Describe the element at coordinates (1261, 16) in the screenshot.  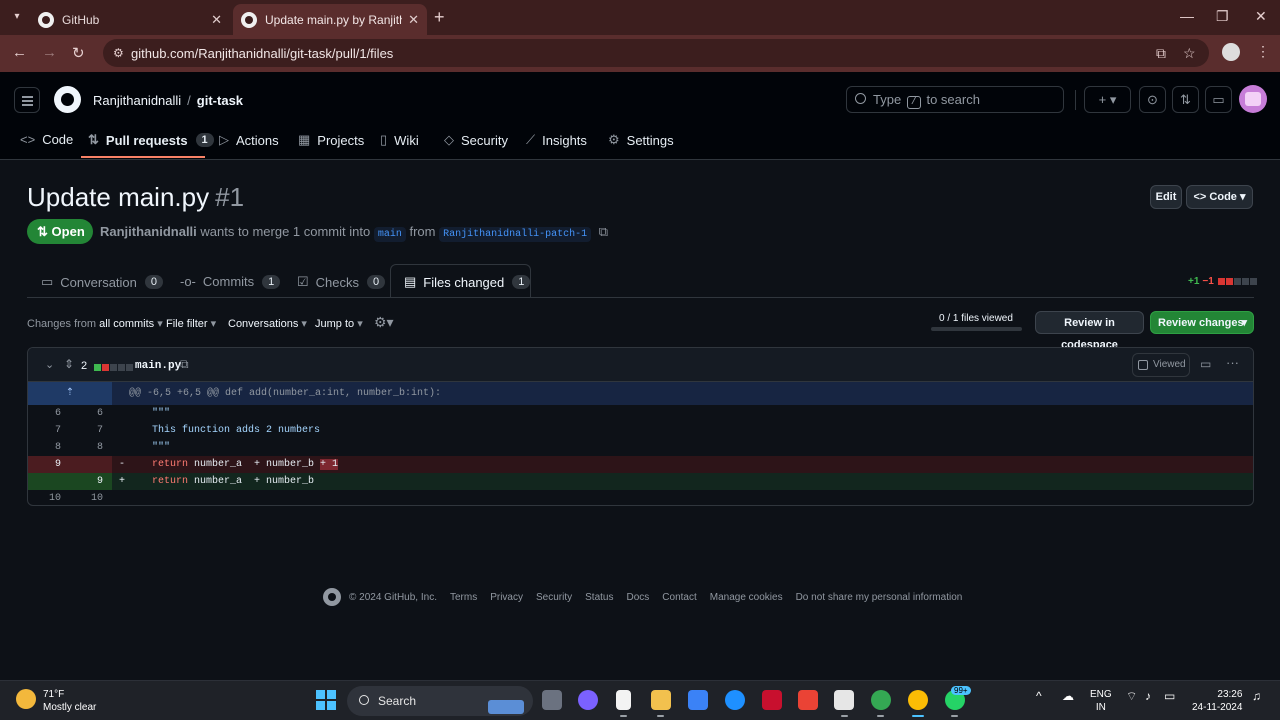
I see `close-window-icon: ✕` at that location.